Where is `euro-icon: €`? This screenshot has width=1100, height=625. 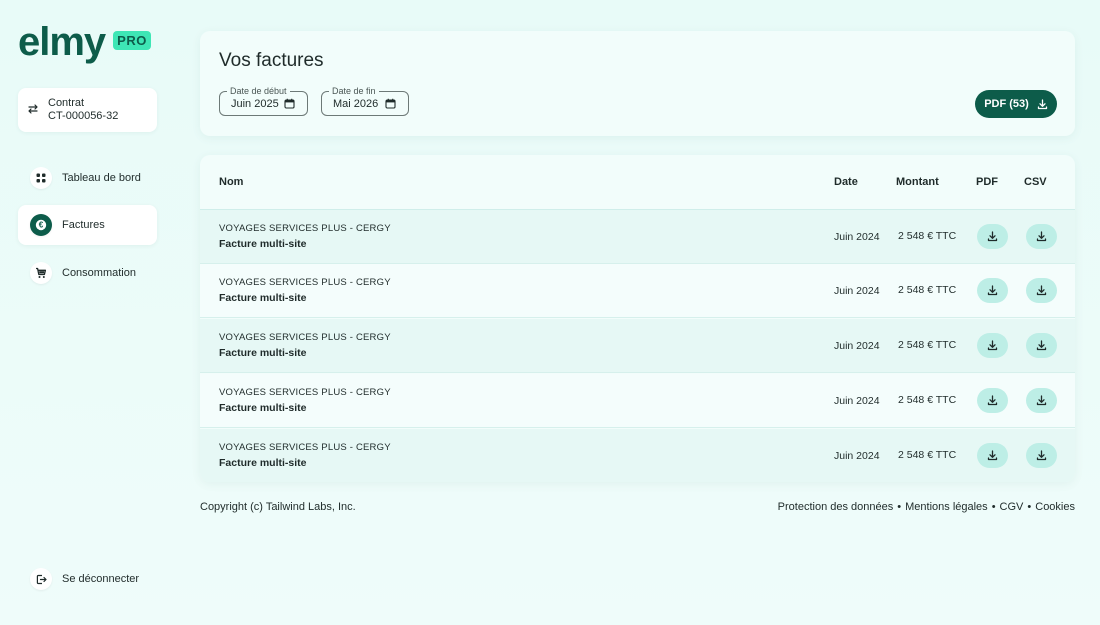
euro-icon: € is located at coordinates (41, 225).